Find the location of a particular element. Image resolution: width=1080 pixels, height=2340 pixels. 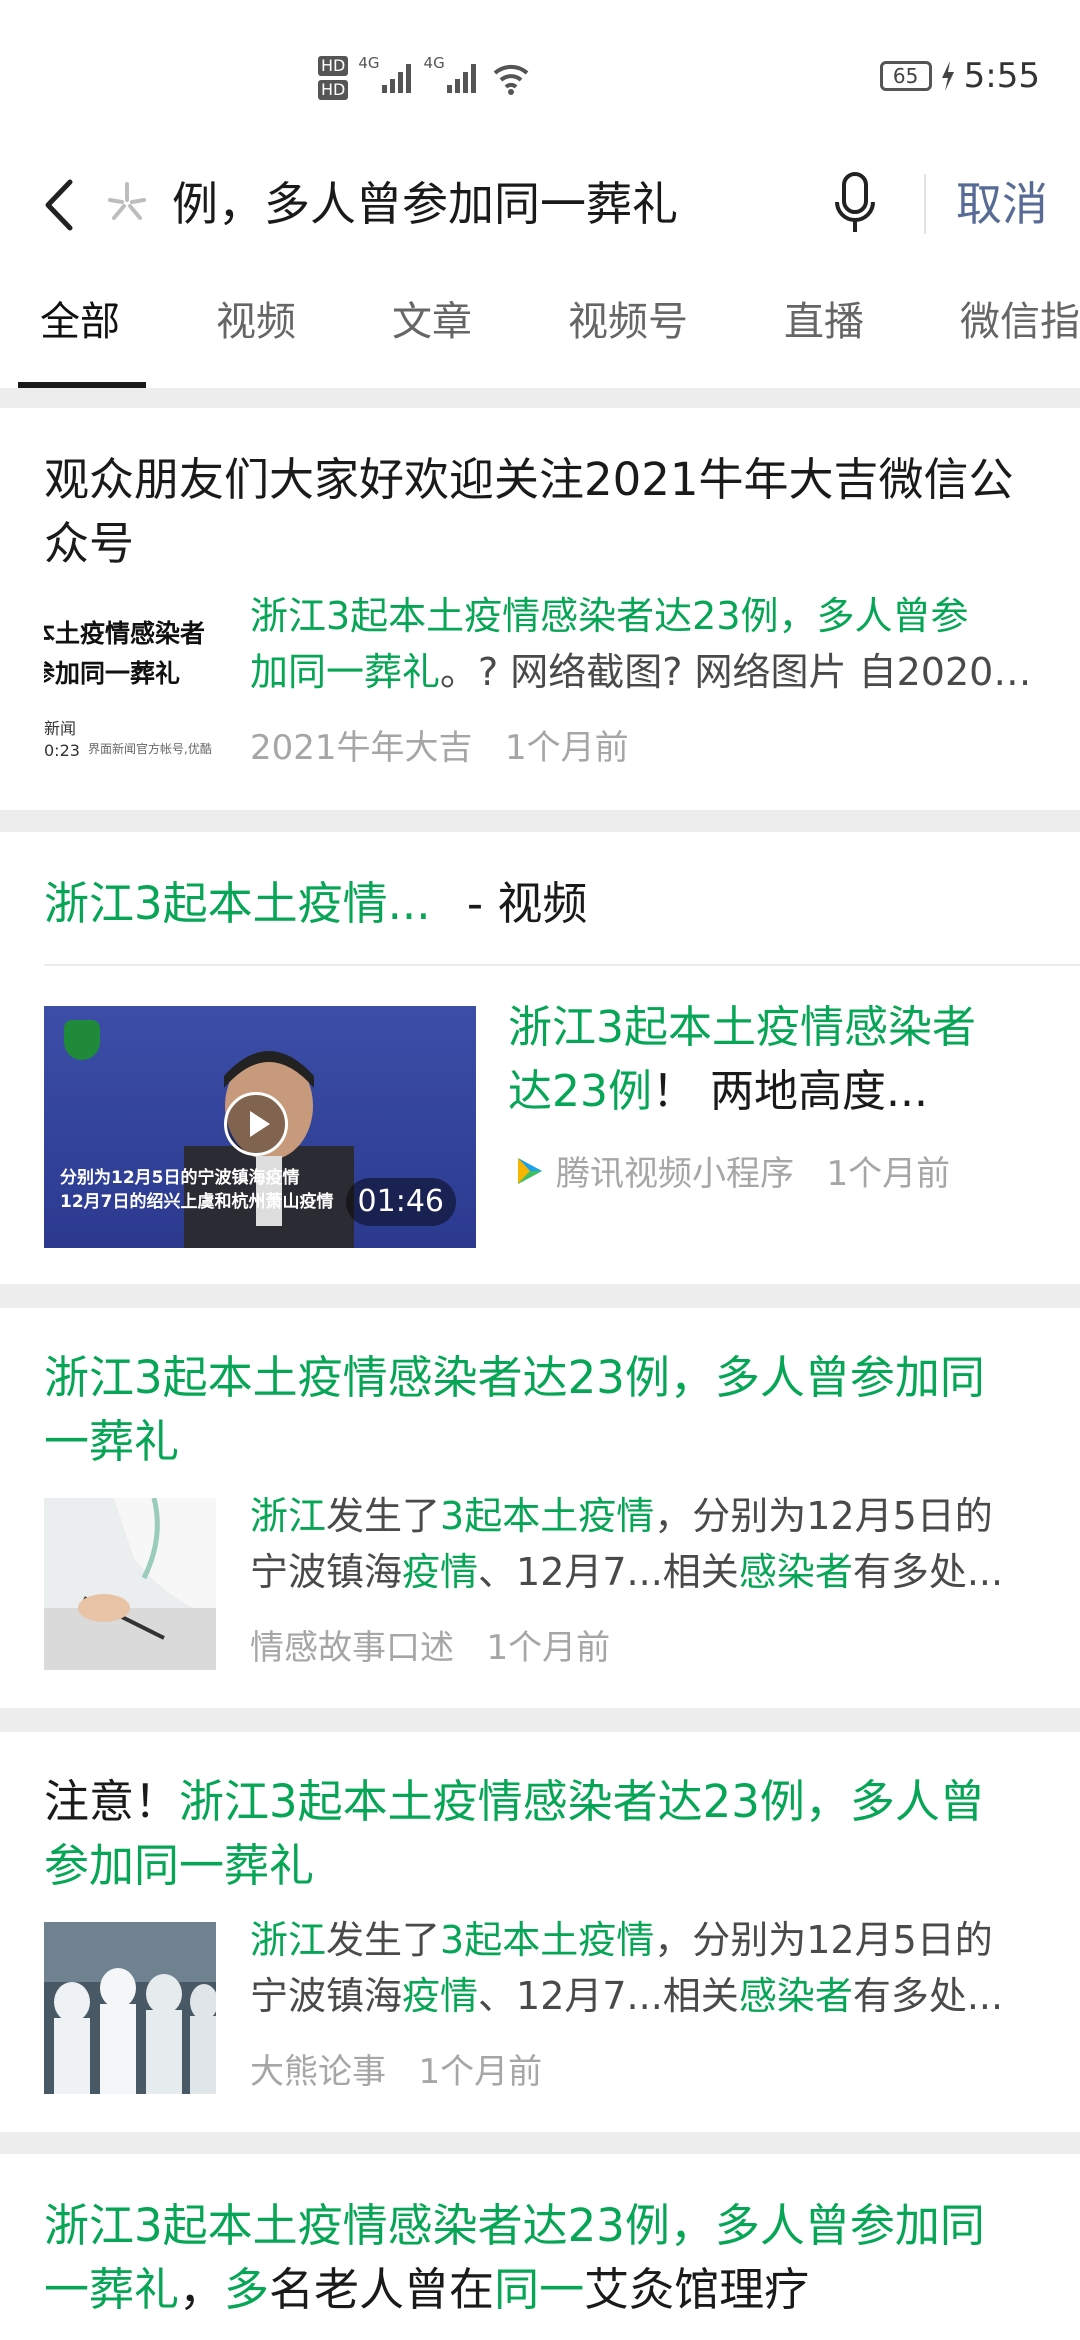

video-meta: 腾讯视频小程序 1个月前 is located at coordinates (731, 1170).